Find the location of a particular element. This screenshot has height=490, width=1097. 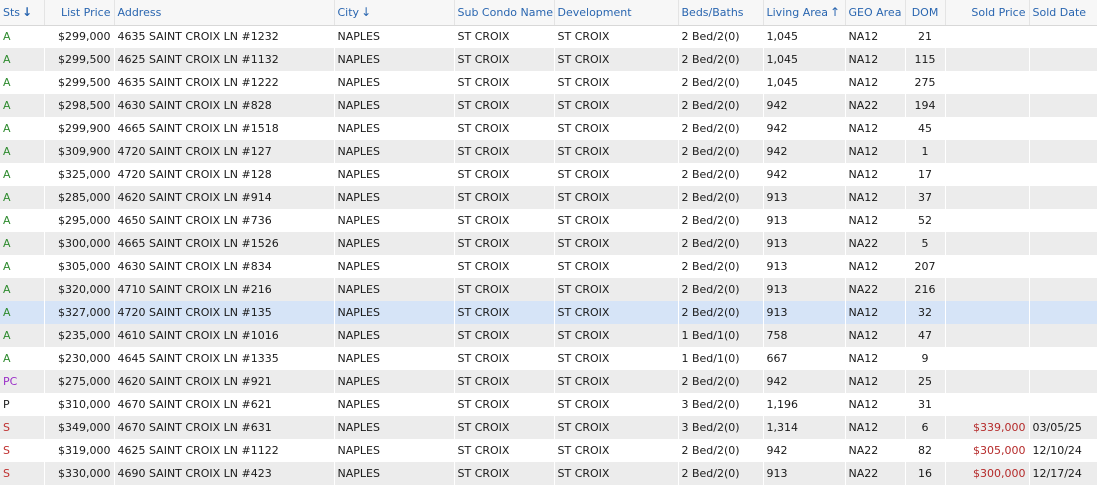

cell-beds-baths: 3 Bed/2(0) is located at coordinates (721, 404).